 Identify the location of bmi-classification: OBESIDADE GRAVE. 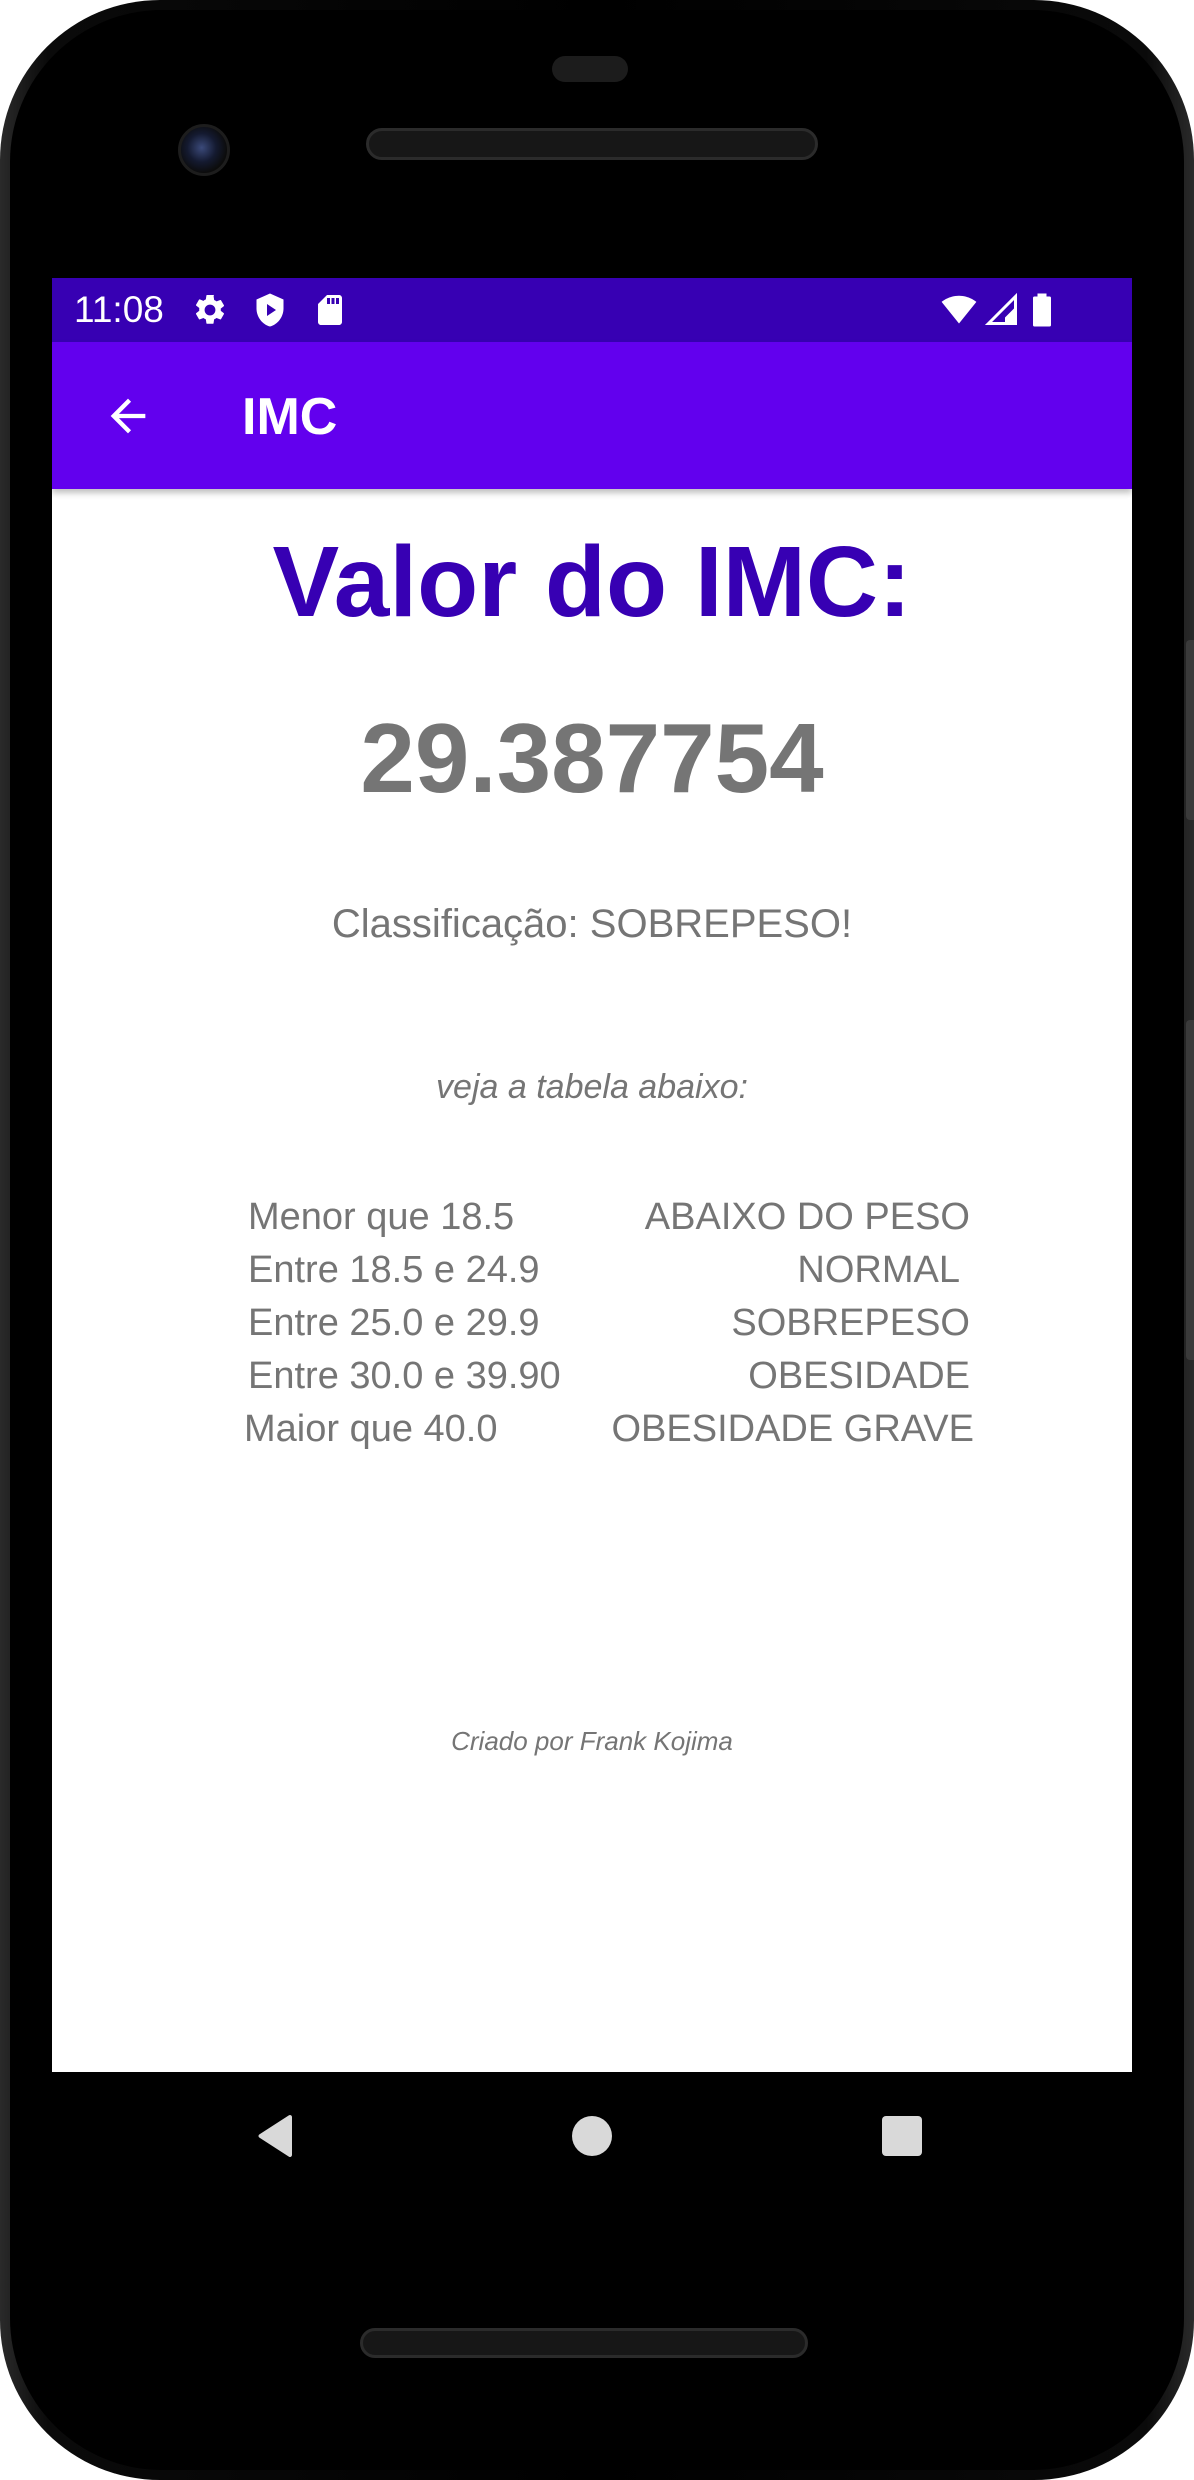
(792, 1429).